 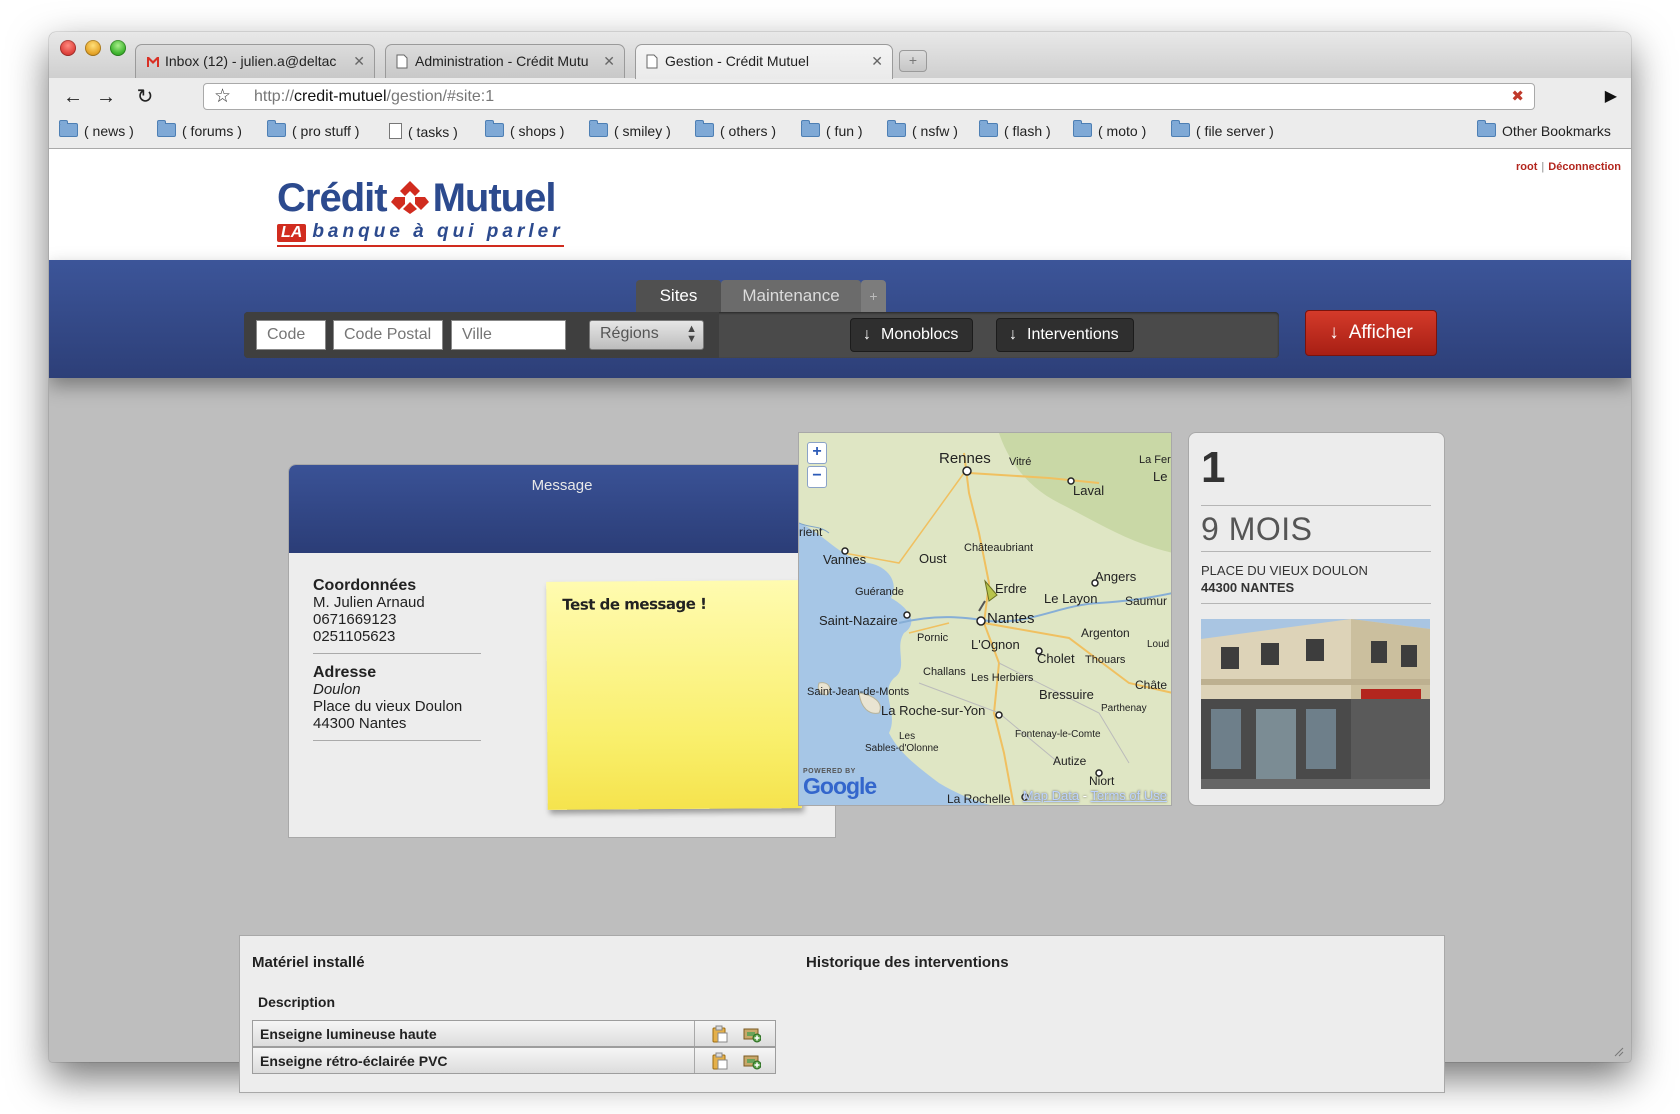 I want to click on zoom-in-button: +, so click(x=817, y=453).